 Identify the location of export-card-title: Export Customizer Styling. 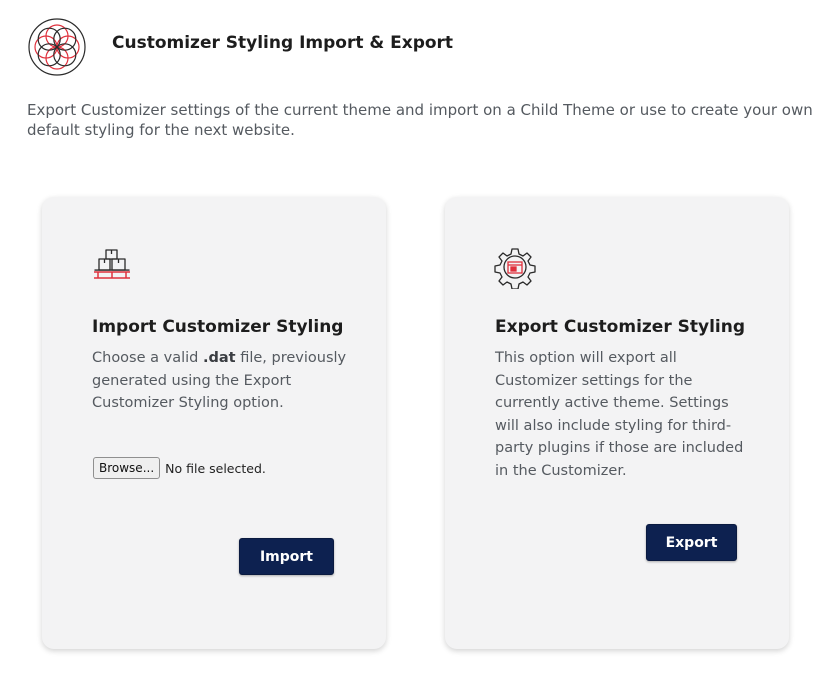
(620, 327).